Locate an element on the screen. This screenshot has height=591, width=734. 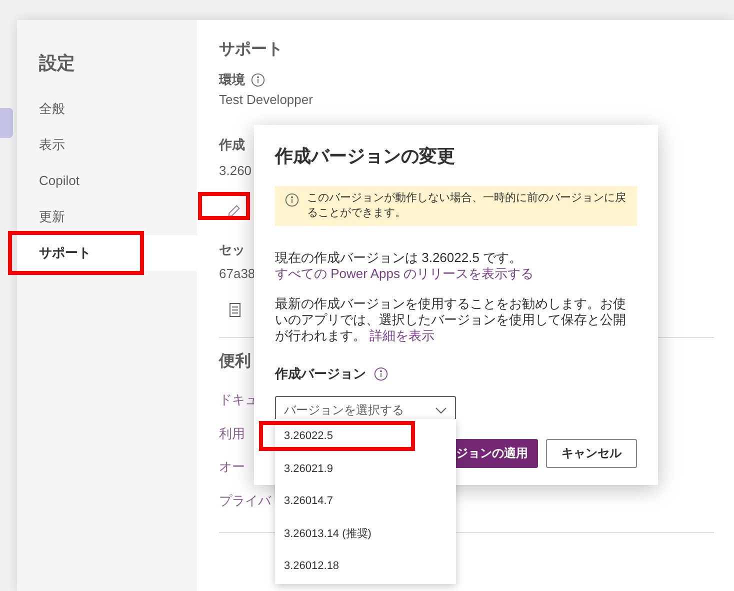
pencil-icon is located at coordinates (234, 211).